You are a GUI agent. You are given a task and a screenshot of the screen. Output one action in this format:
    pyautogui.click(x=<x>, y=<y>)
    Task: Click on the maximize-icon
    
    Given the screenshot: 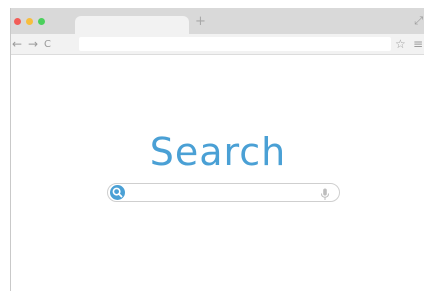 What is the action you would take?
    pyautogui.click(x=41, y=21)
    